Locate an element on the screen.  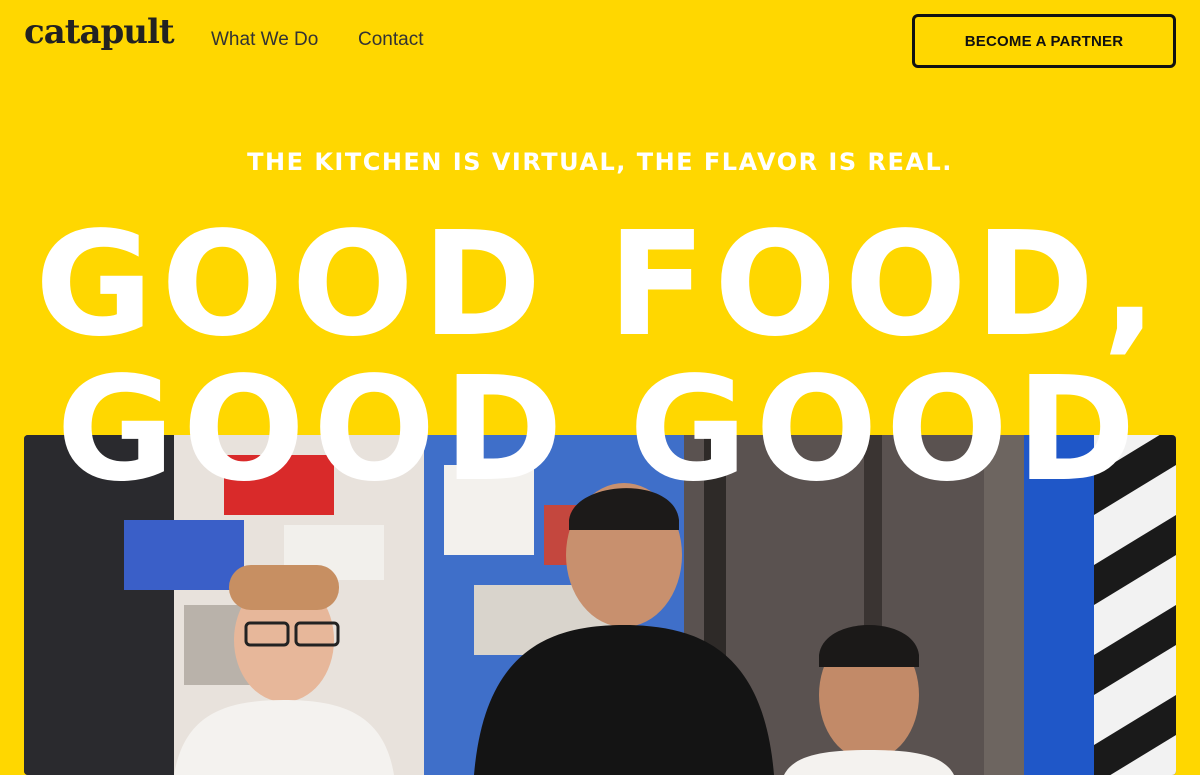
nav-link-contact: Contact is located at coordinates (390, 40).